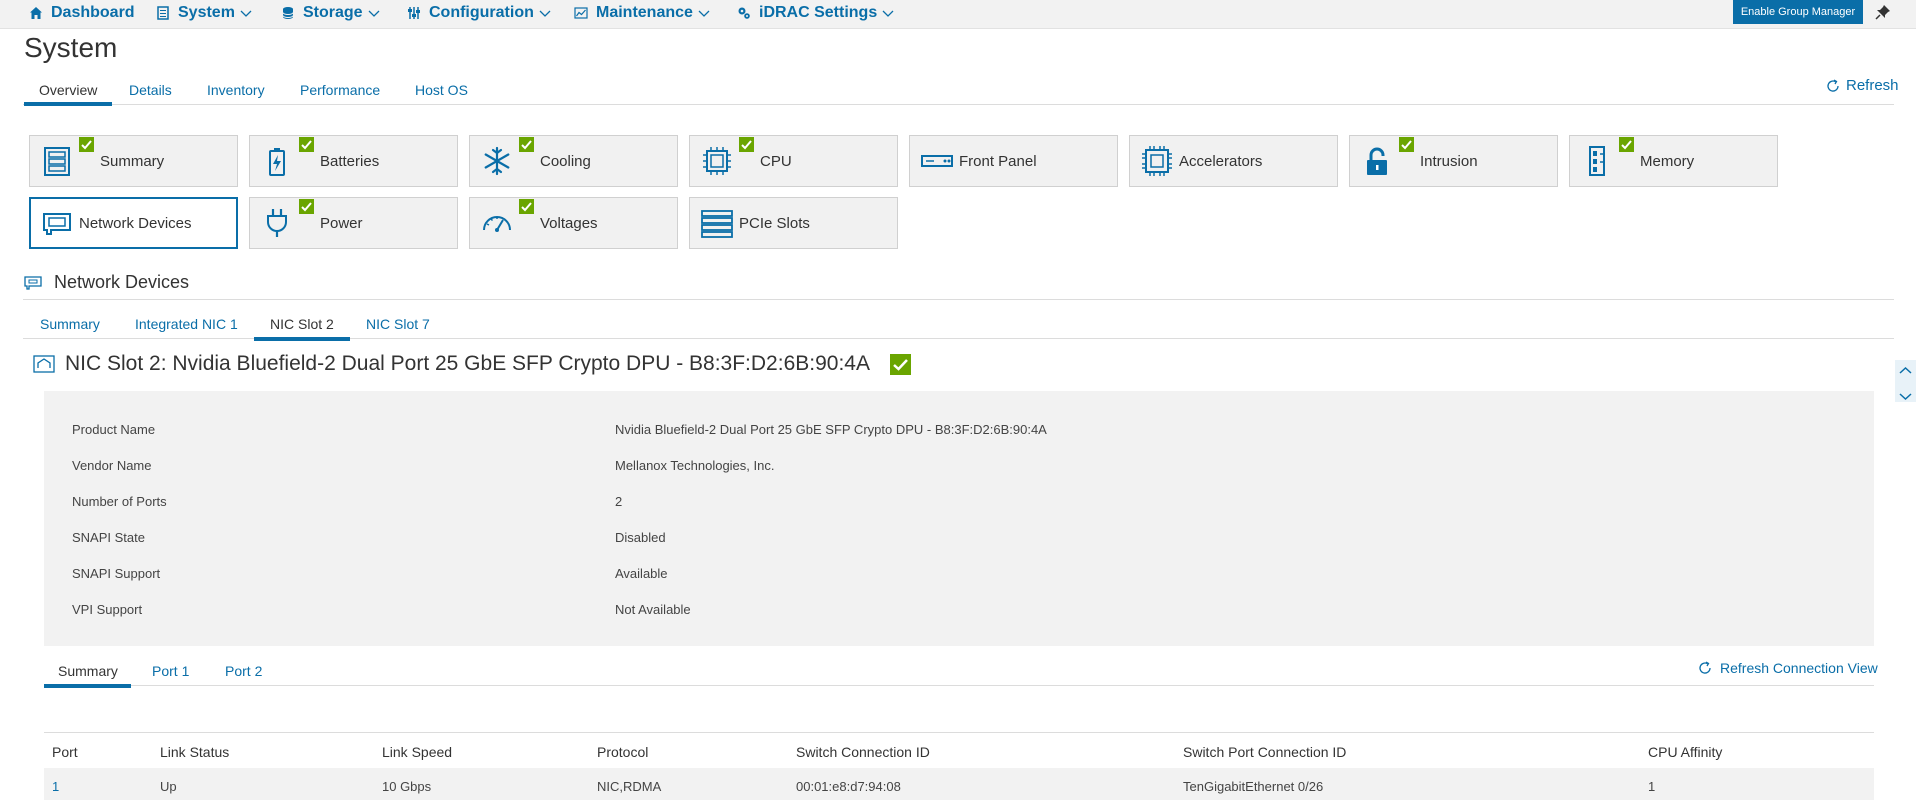  I want to click on power-plug-icon, so click(277, 223).